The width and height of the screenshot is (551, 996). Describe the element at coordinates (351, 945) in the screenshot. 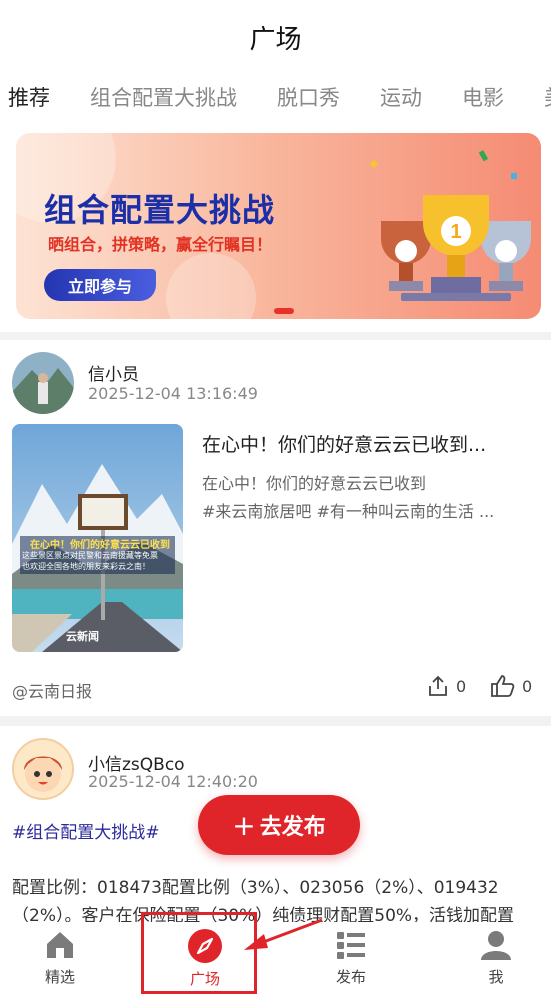

I see `list-icon` at that location.